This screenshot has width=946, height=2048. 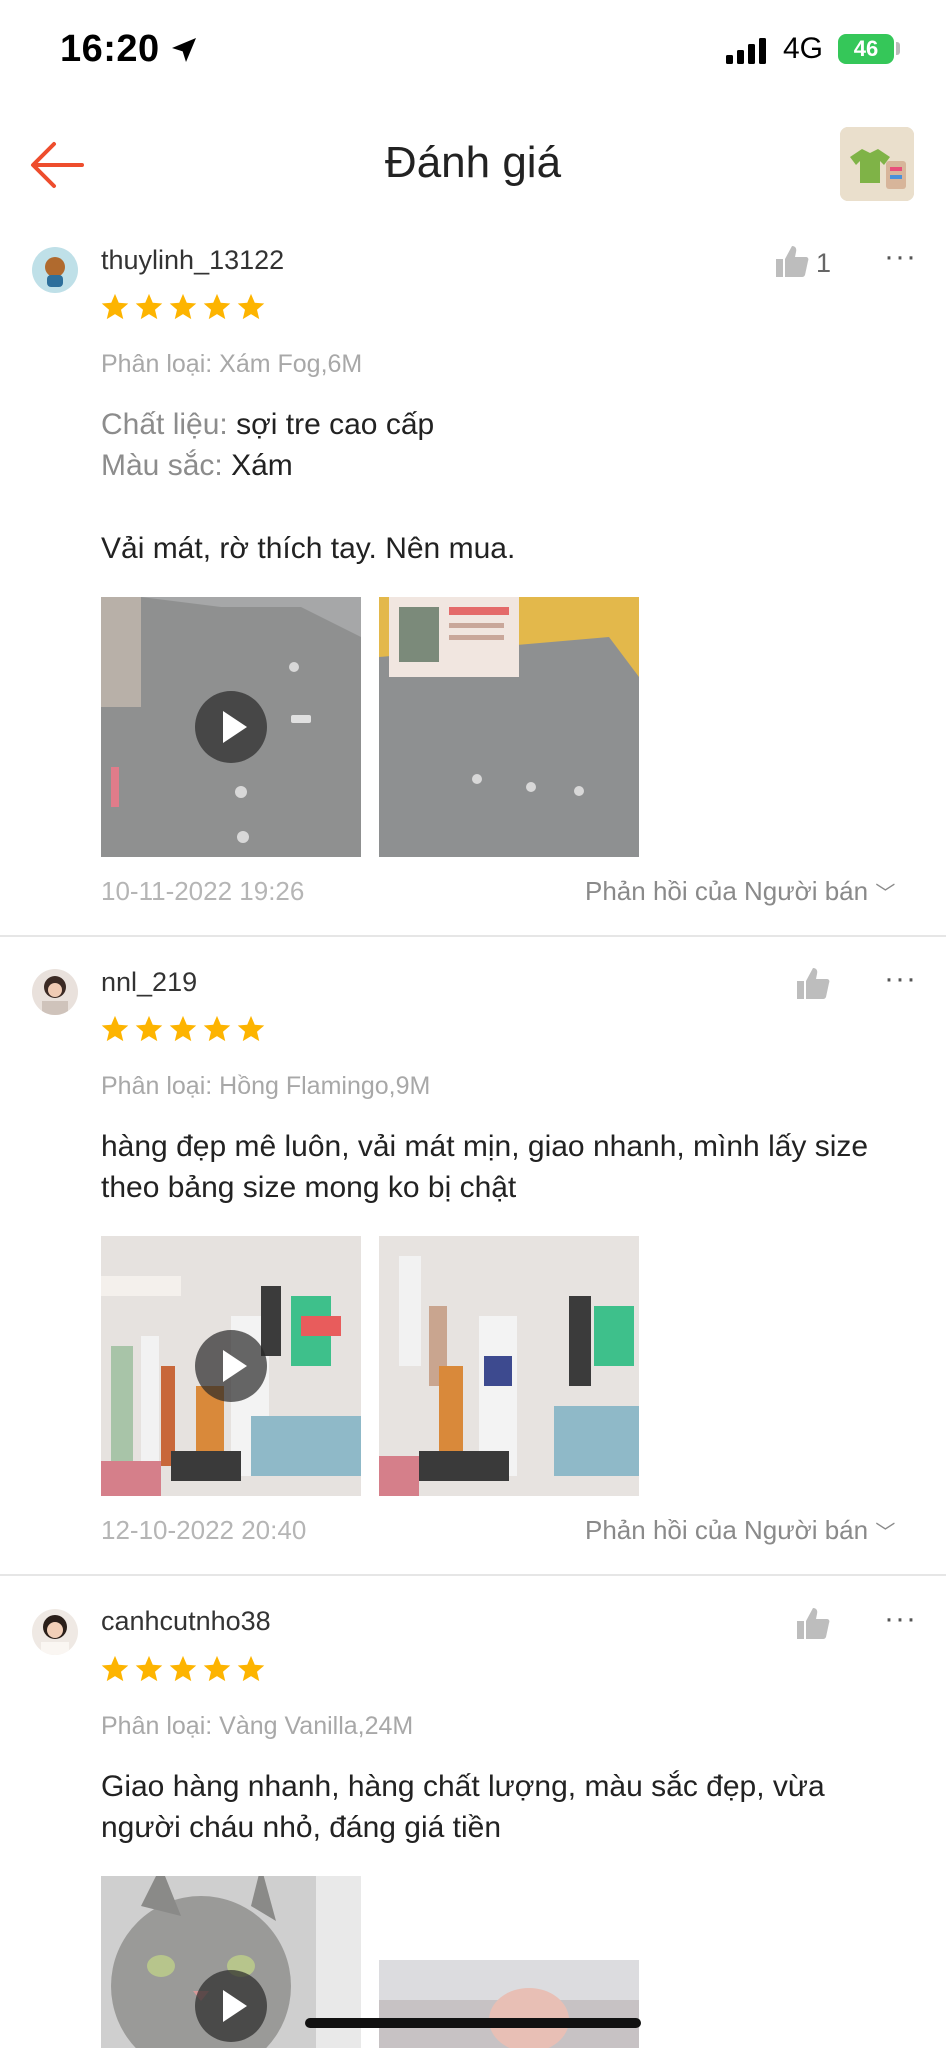 I want to click on page-title: Đánh giá, so click(x=473, y=162).